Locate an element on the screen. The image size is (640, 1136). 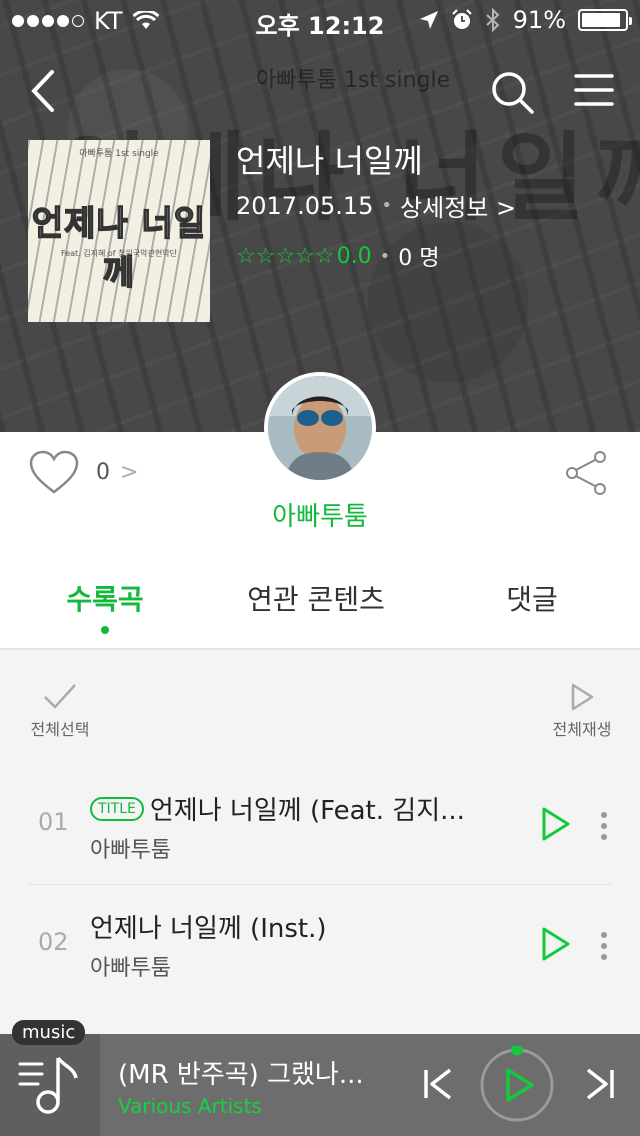
select-all-button: 전체선택 is located at coordinates (60, 711).